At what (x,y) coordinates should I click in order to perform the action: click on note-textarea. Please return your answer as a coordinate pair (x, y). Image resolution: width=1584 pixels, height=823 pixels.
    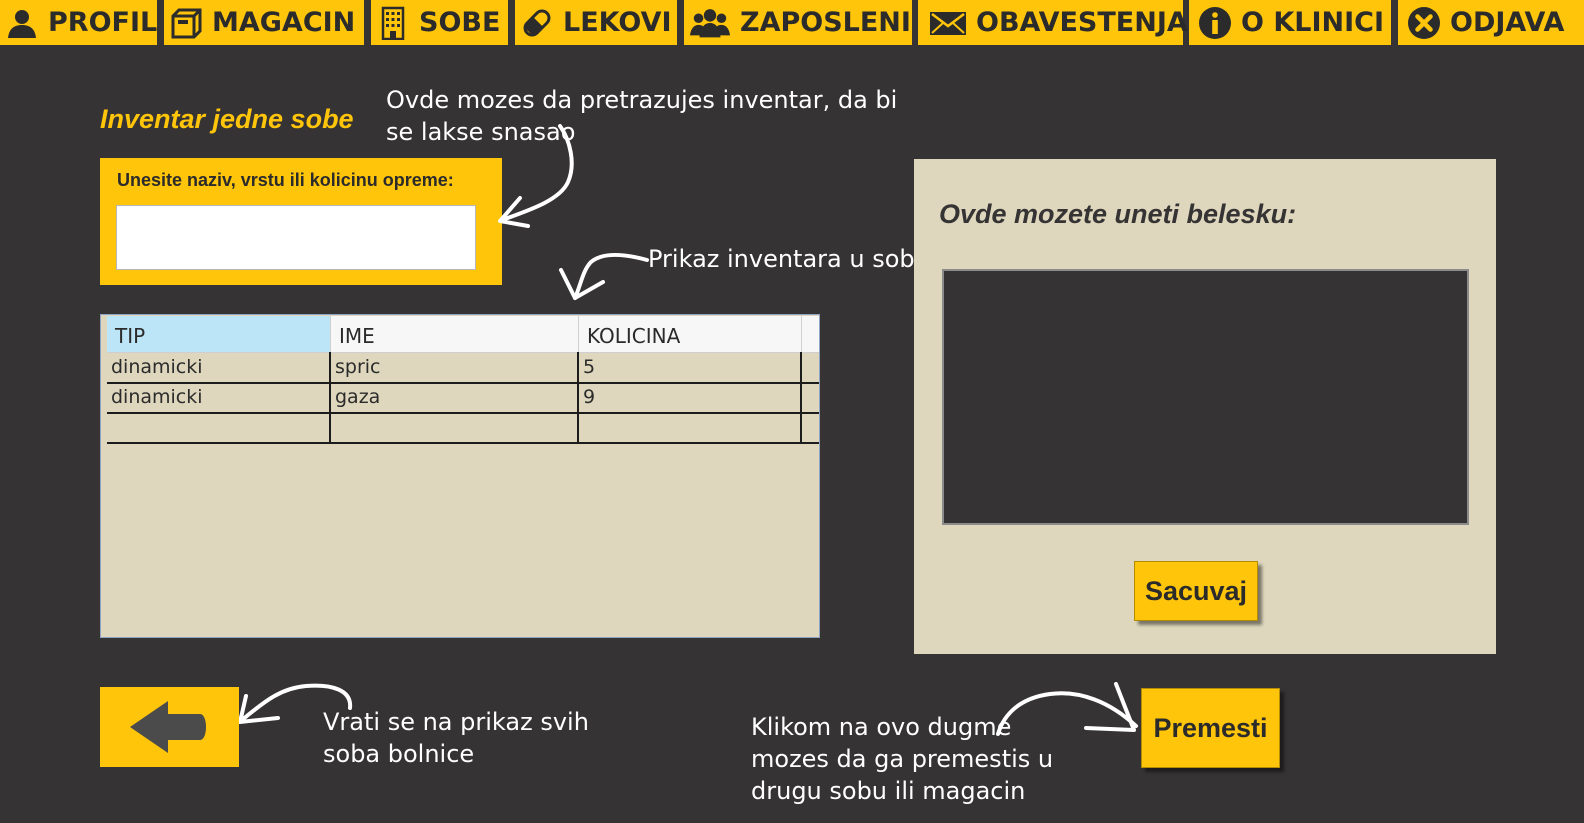
    Looking at the image, I should click on (1205, 397).